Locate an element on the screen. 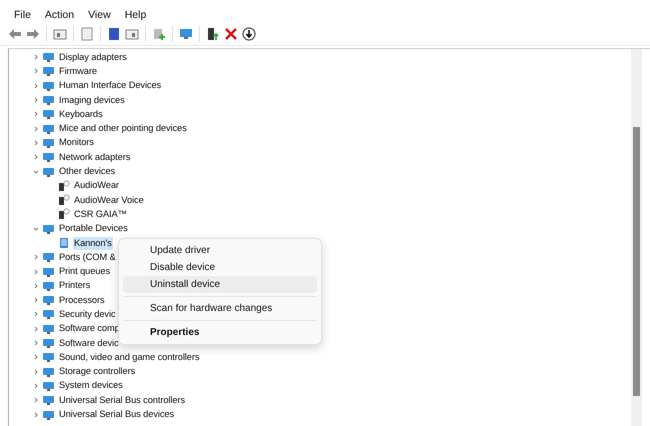  device-update-icon is located at coordinates (213, 34).